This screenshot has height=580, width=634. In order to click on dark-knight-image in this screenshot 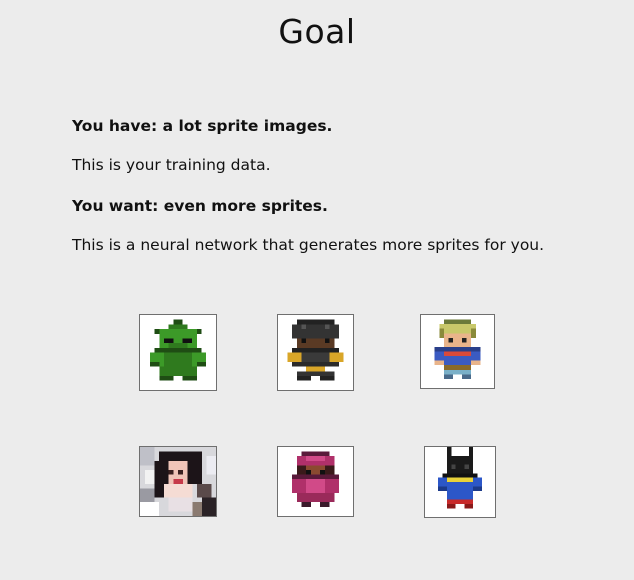, I will do `click(315, 352)`.